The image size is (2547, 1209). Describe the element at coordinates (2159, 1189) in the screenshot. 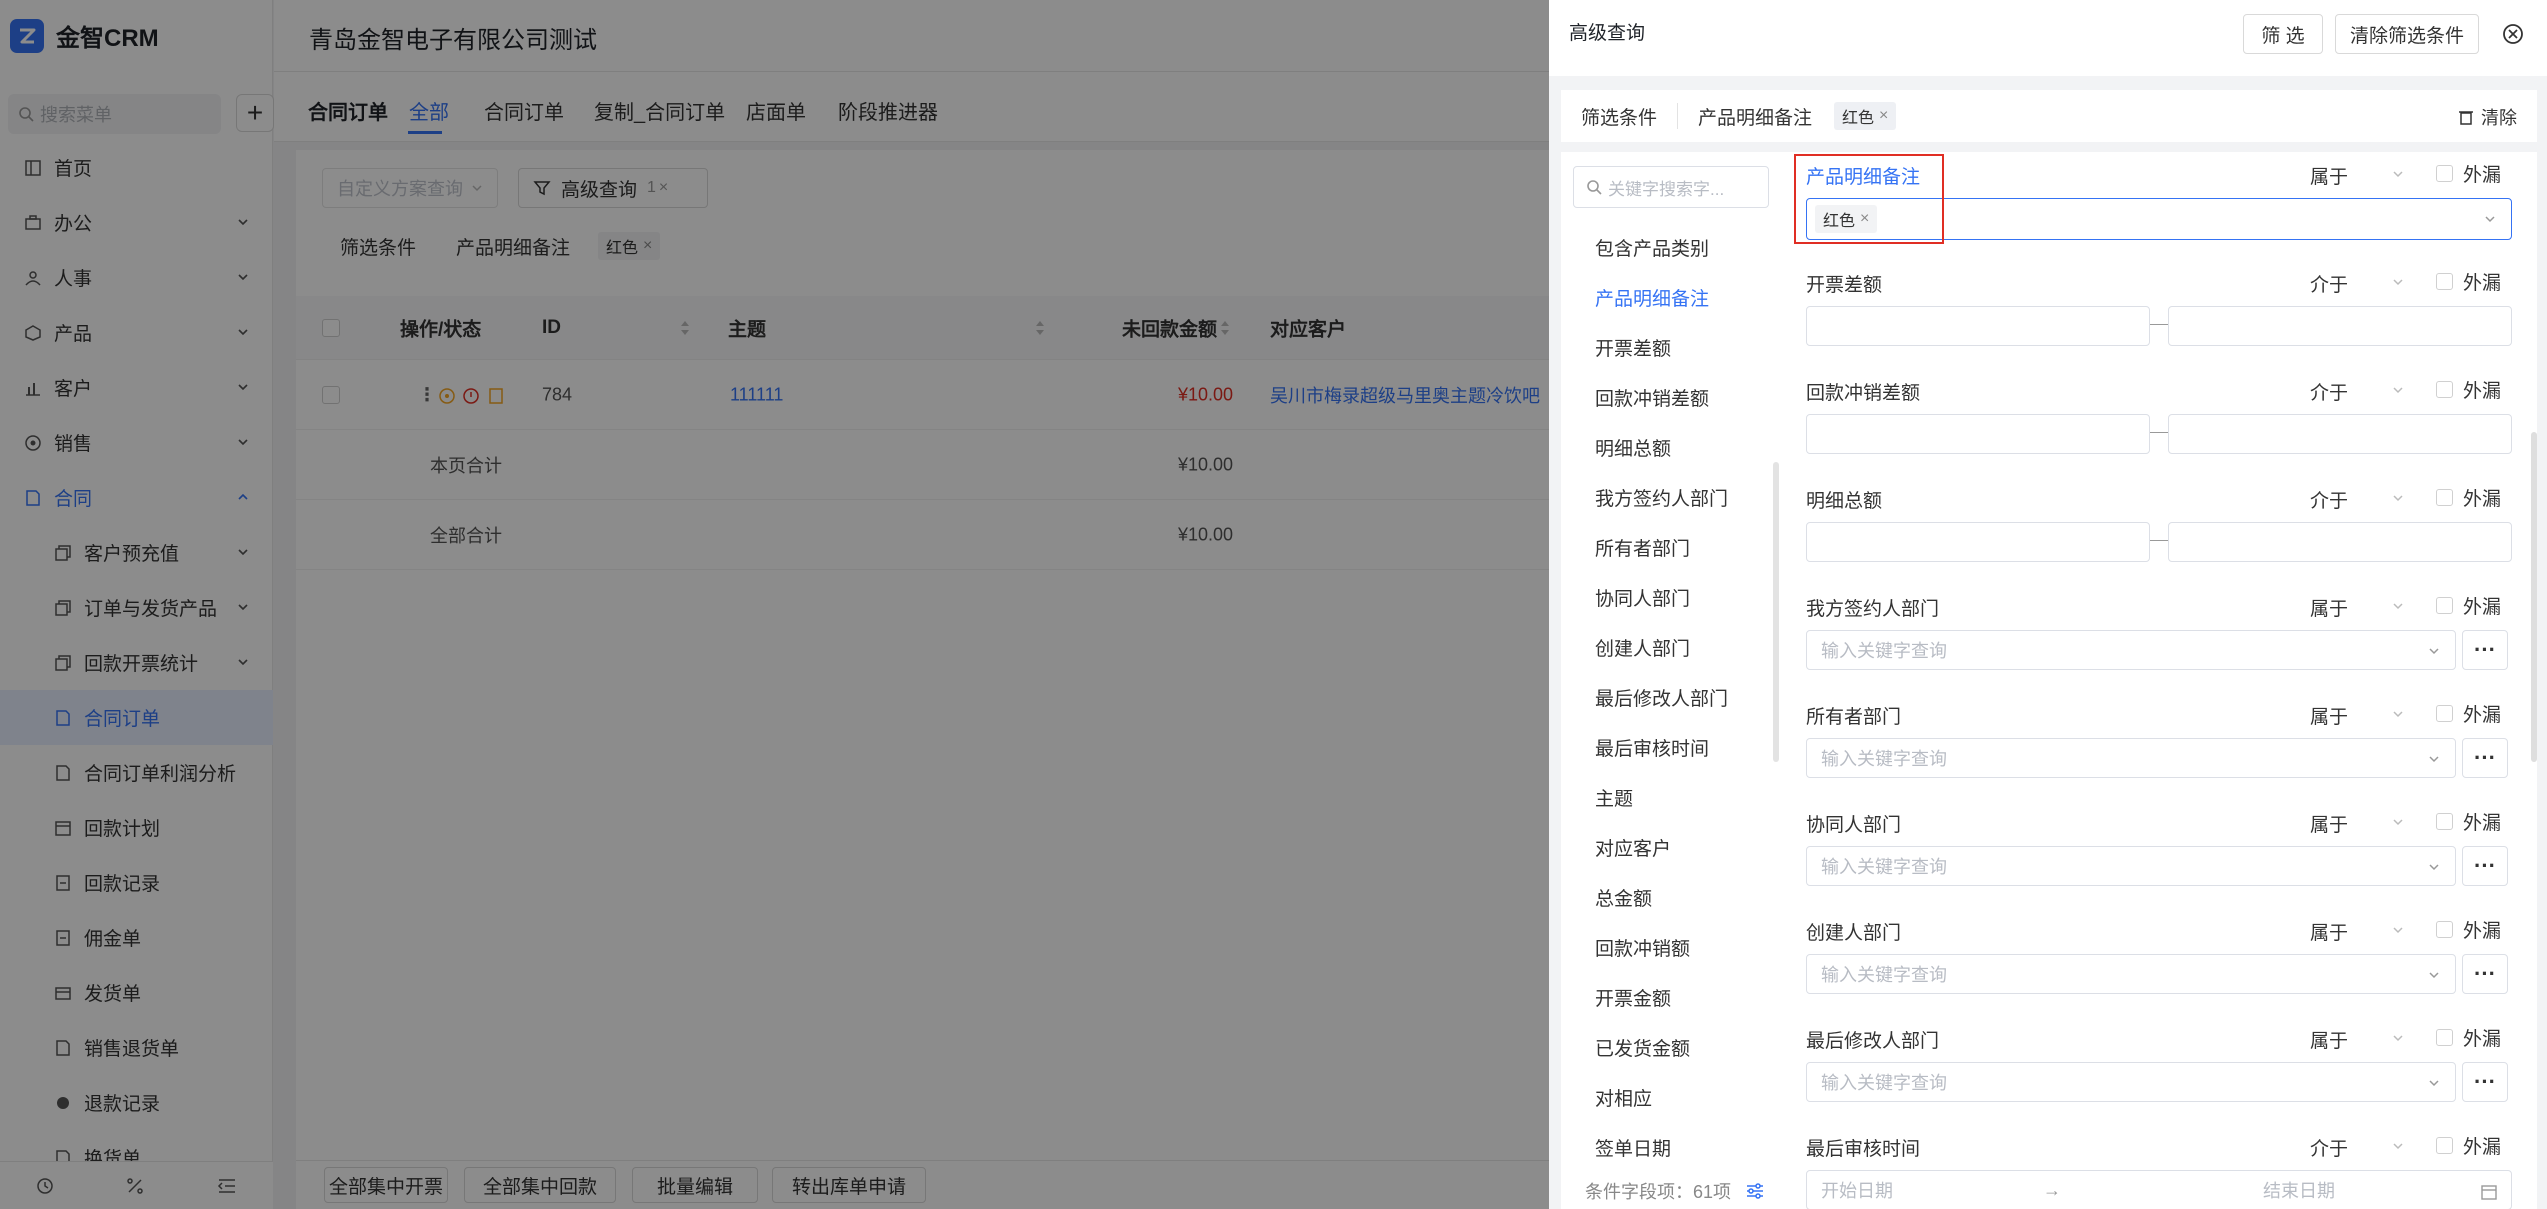

I see `date-range-picker: 开始日期 → 结束日期` at that location.